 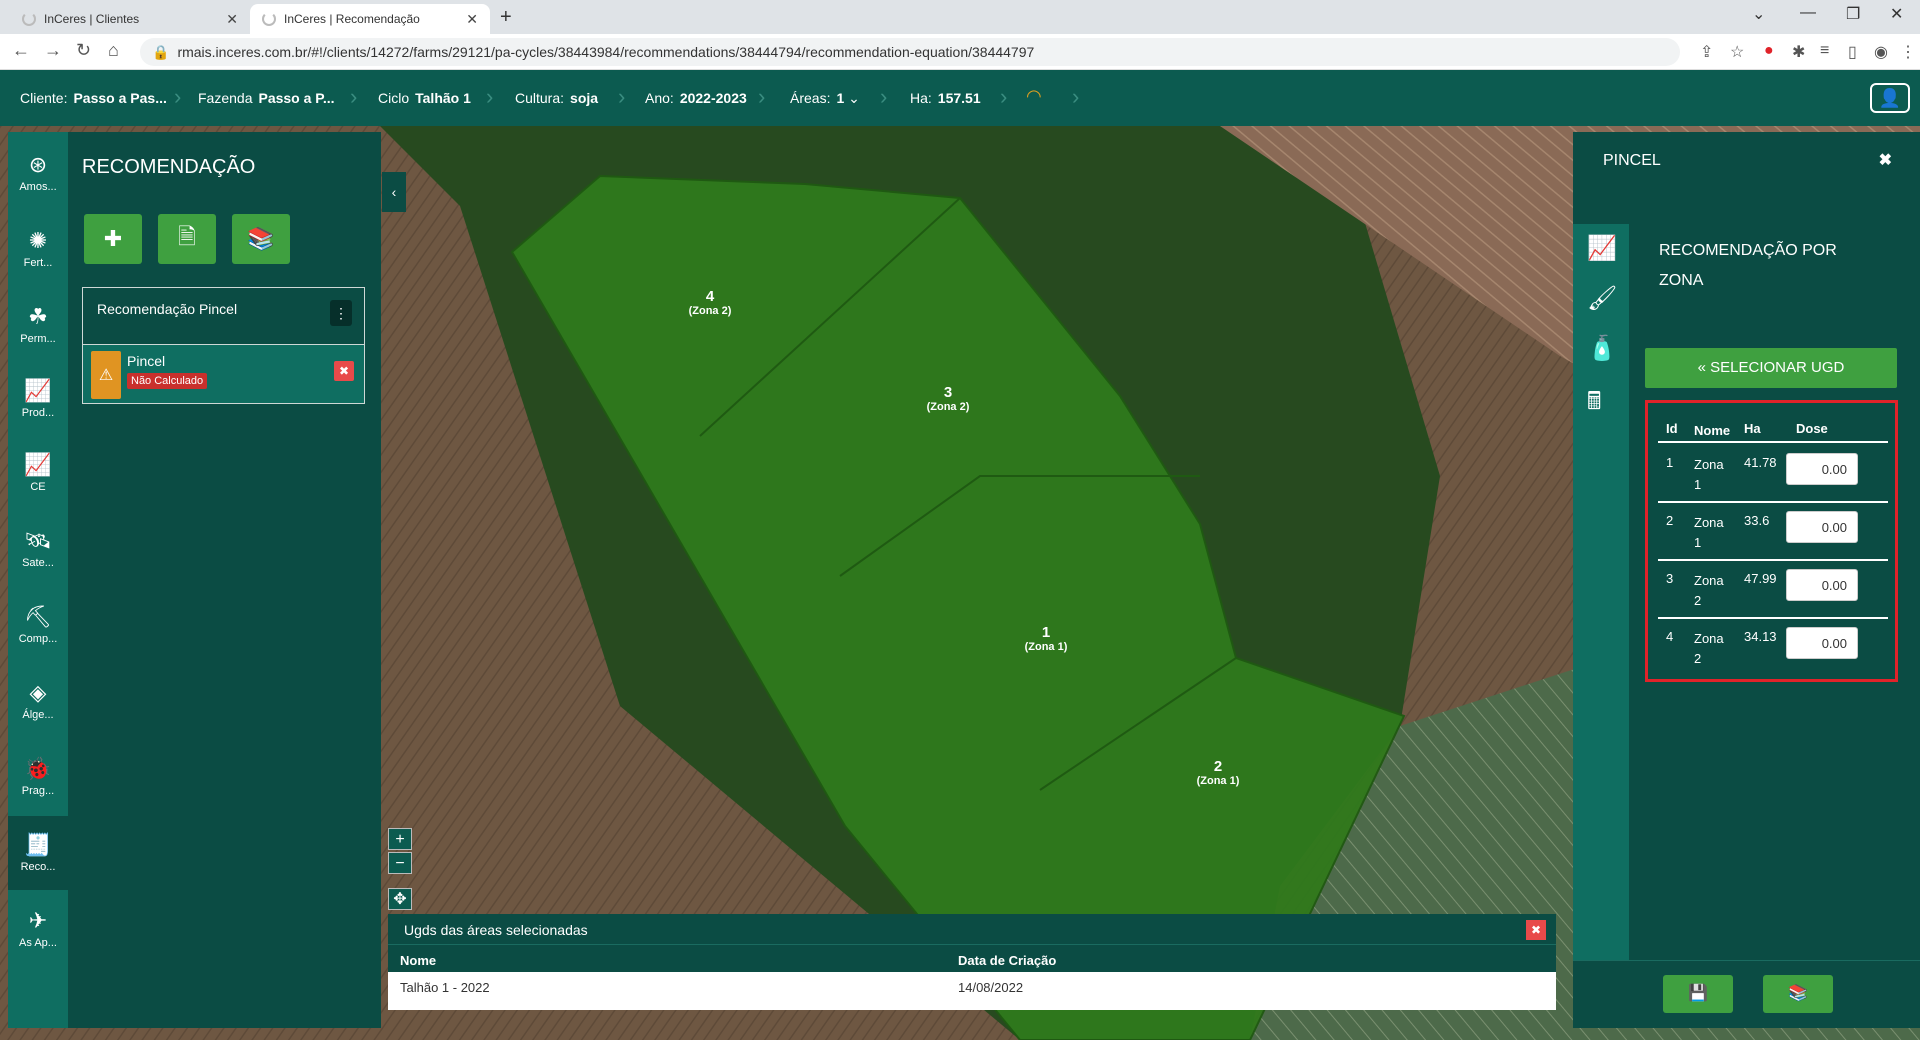 I want to click on compaction-icon: ⛏, so click(x=38, y=616).